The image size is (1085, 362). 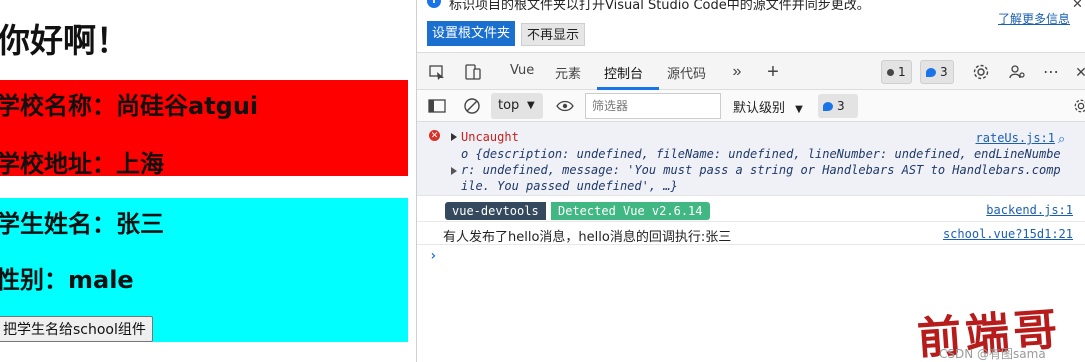 I want to click on watermark-caption: CSDN @有图sama, so click(x=992, y=354).